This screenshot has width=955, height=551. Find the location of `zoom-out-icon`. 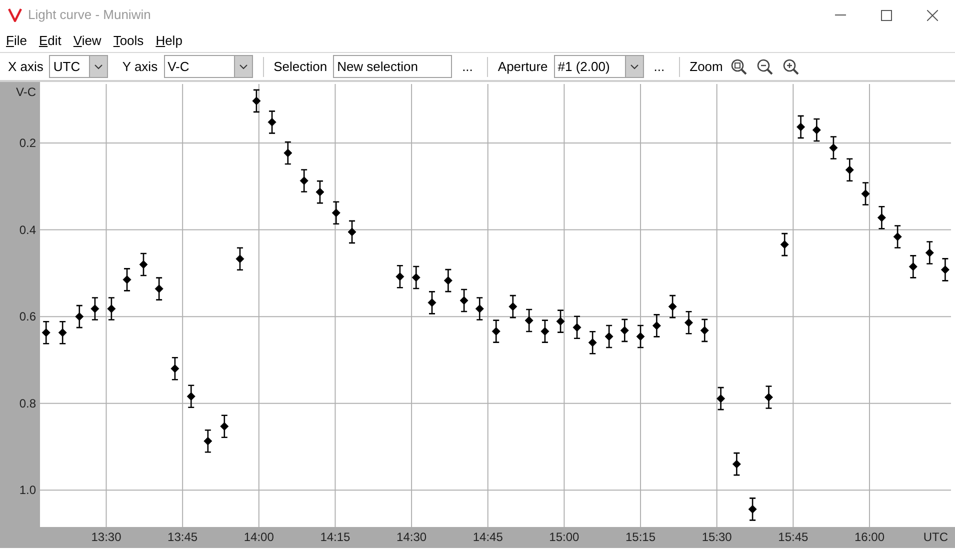

zoom-out-icon is located at coordinates (764, 66).